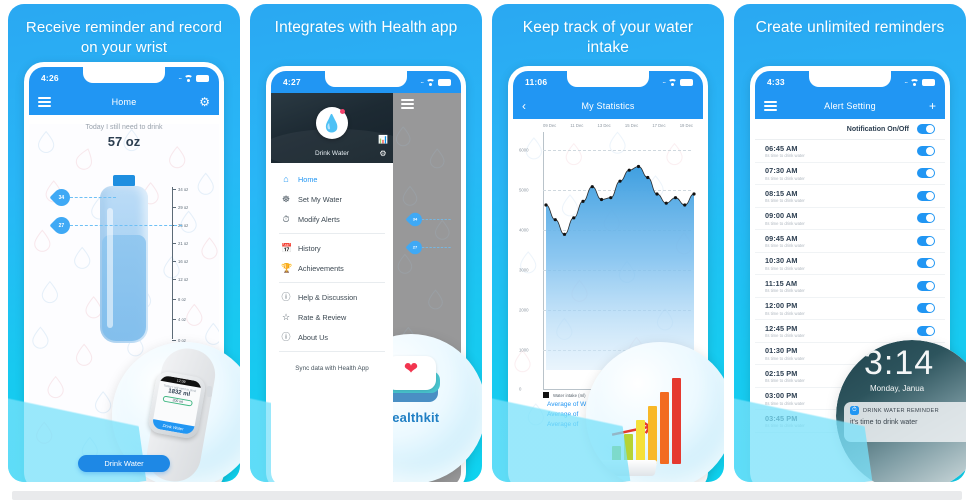 Image resolution: width=974 pixels, height=502 pixels. Describe the element at coordinates (850, 309) in the screenshot. I see `alarm-row: 12:00 PM Its time to drink water` at that location.